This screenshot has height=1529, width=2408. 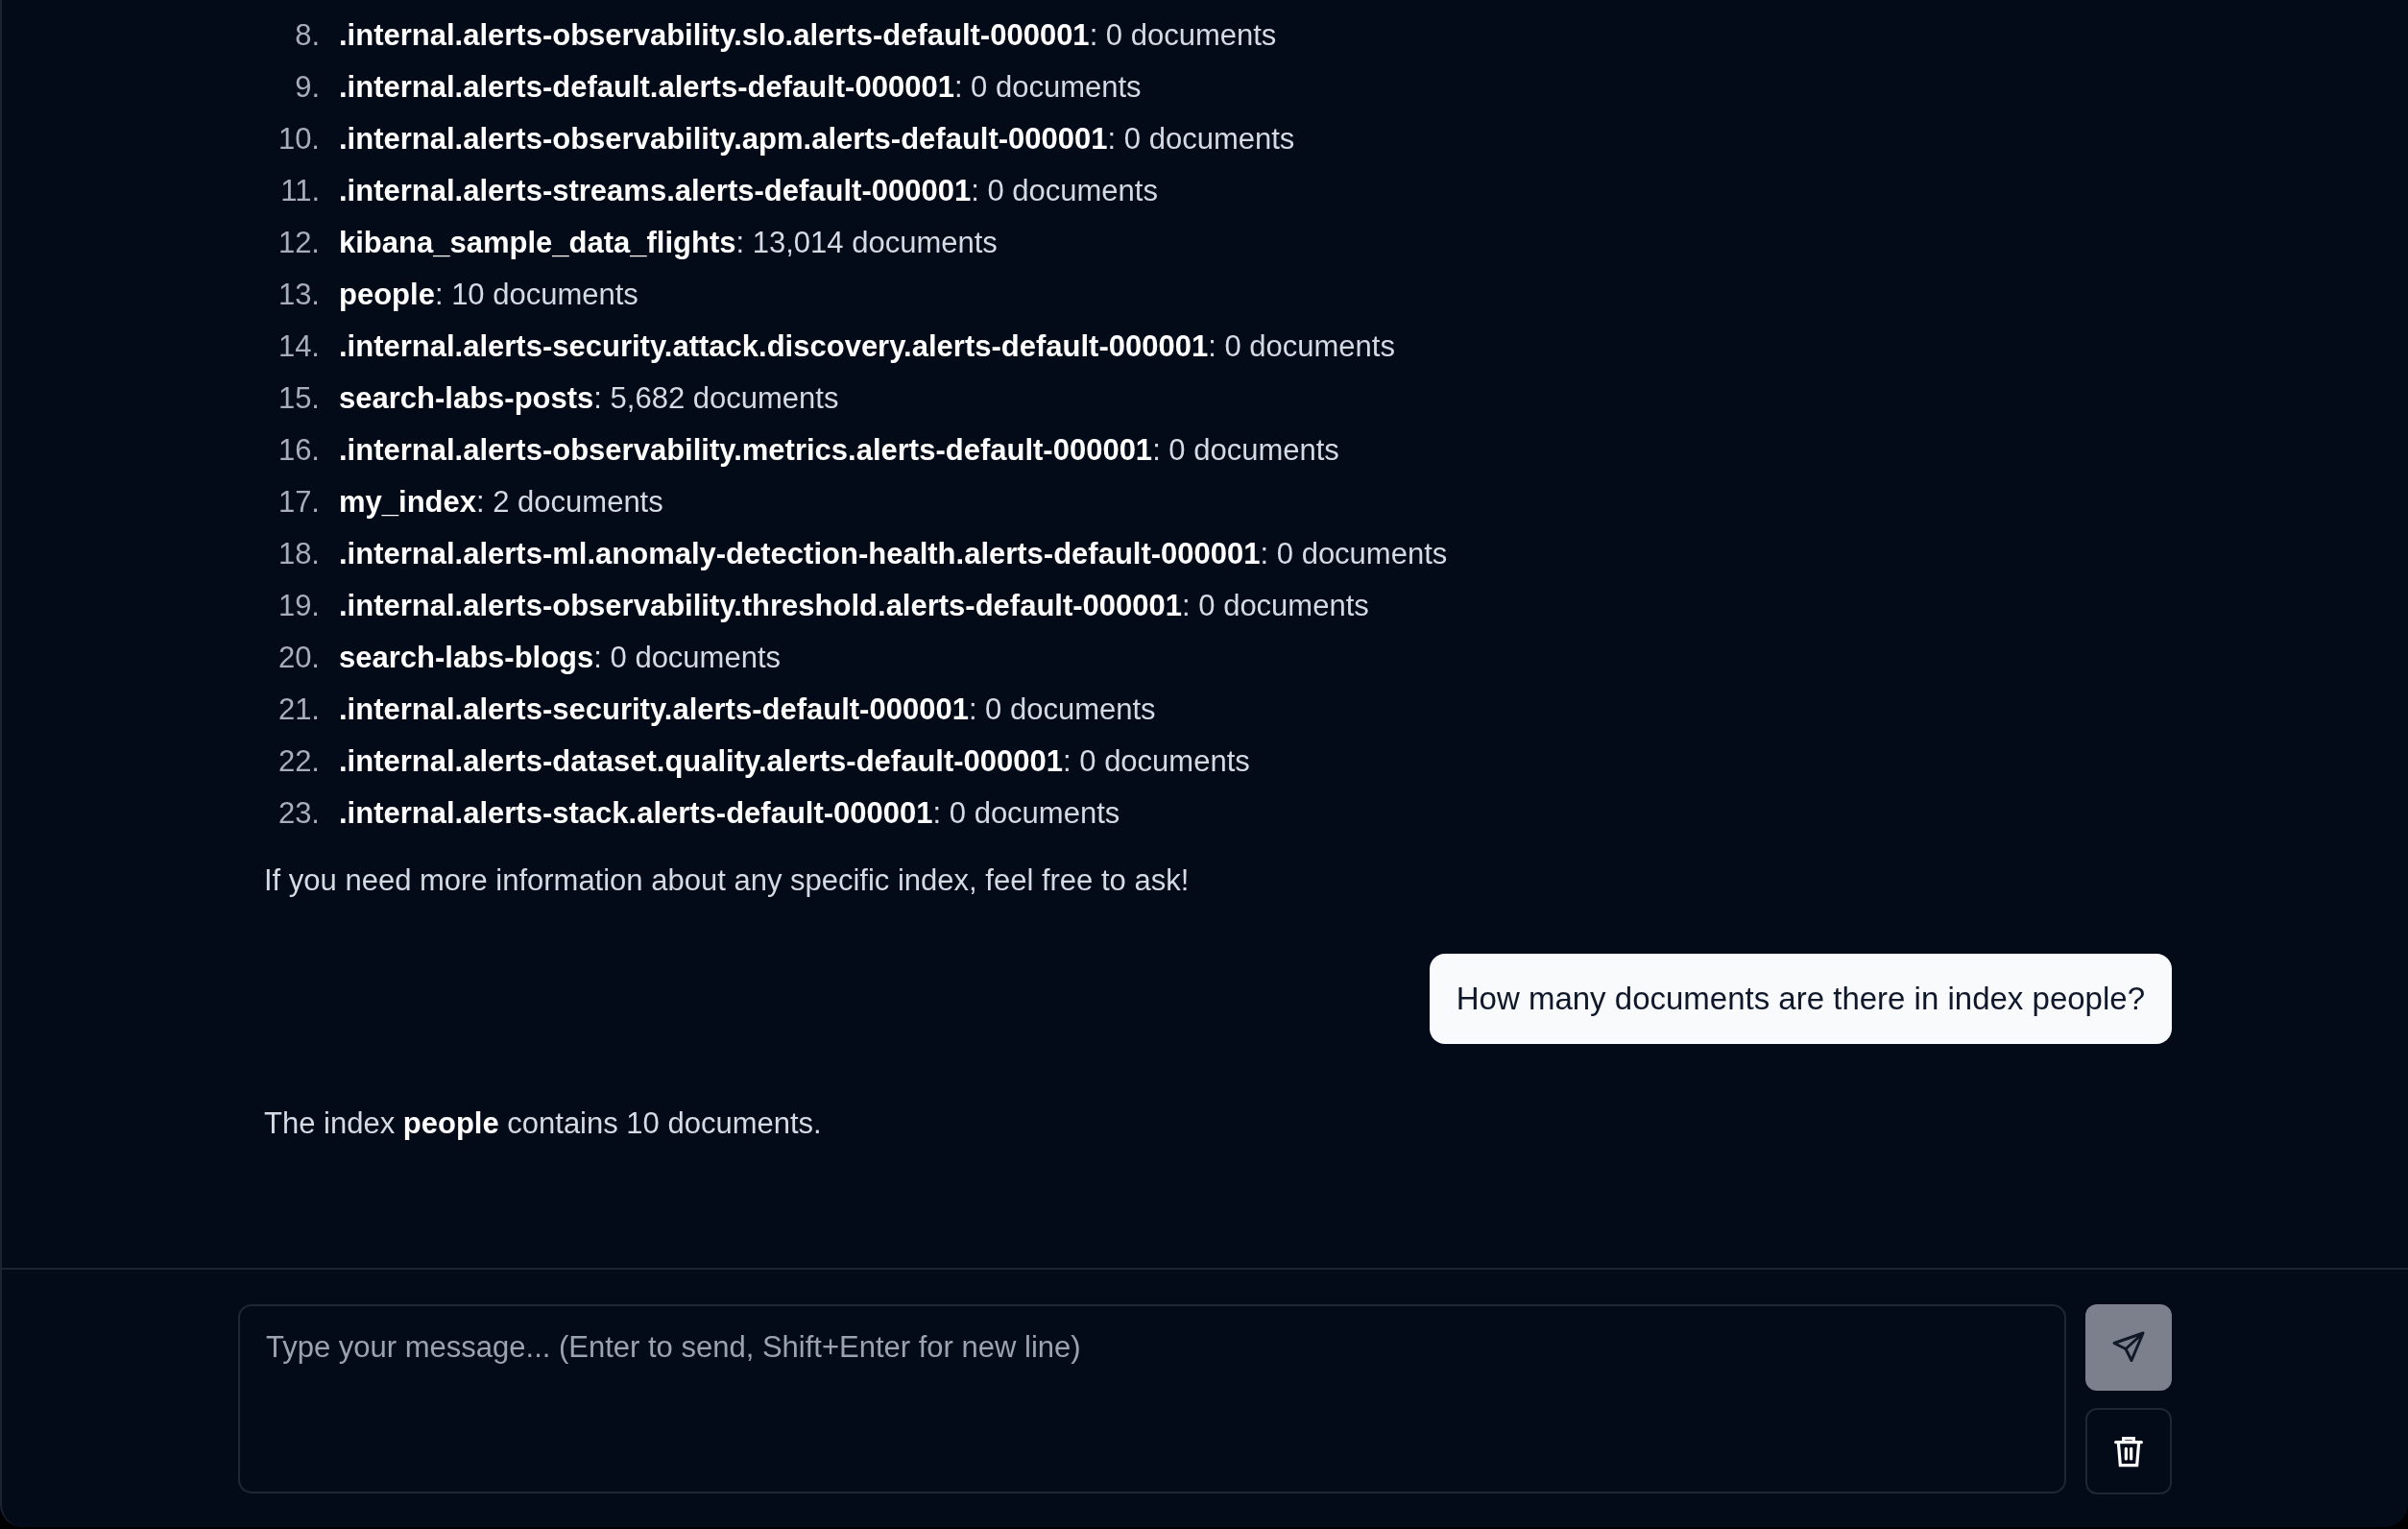 I want to click on index-count-text: .internal.alerts-streams.alerts-default-000001: 0 documents, so click(x=748, y=191).